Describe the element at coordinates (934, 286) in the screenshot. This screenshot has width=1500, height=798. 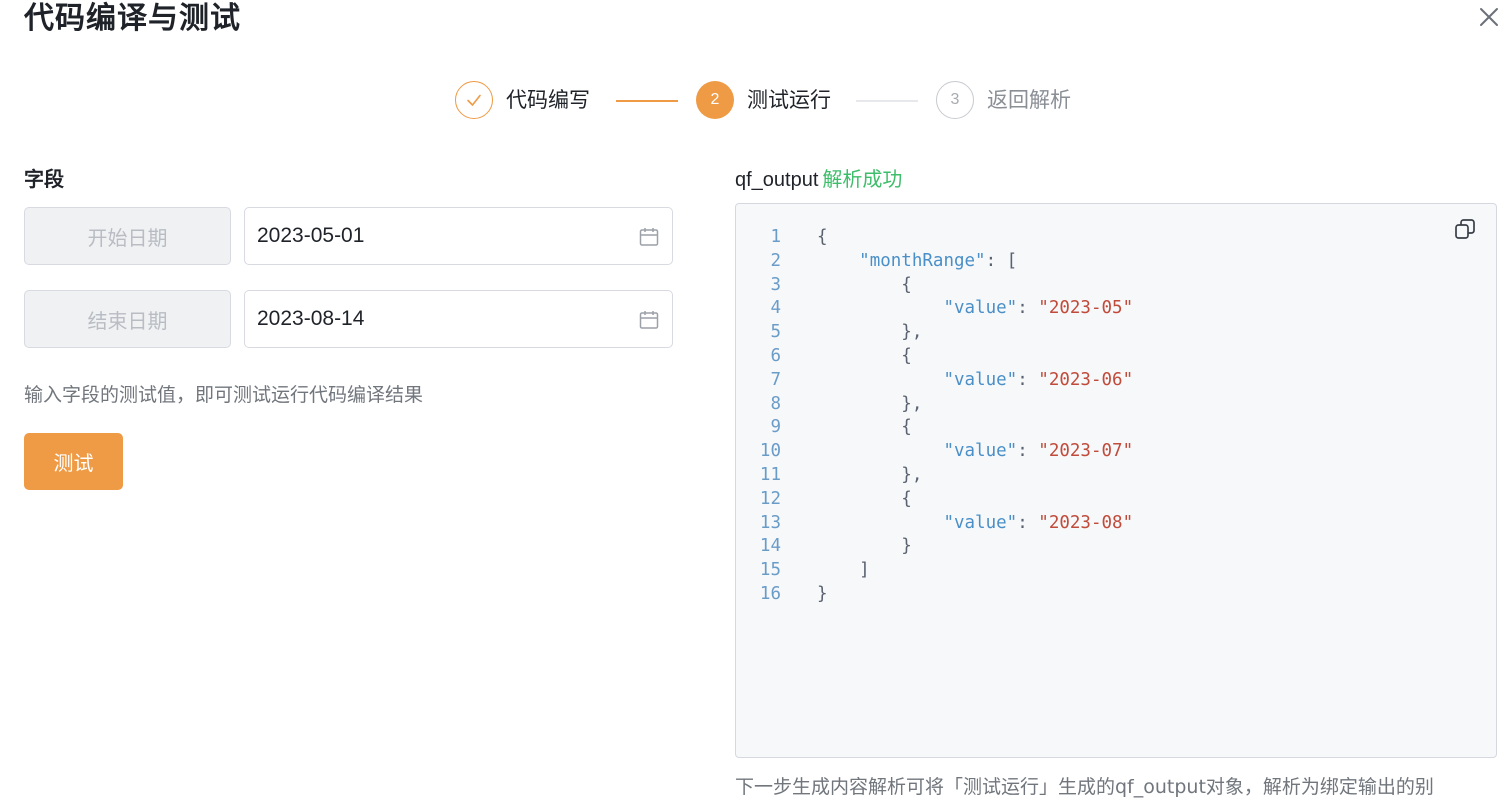
I see `code-line: 3 {` at that location.